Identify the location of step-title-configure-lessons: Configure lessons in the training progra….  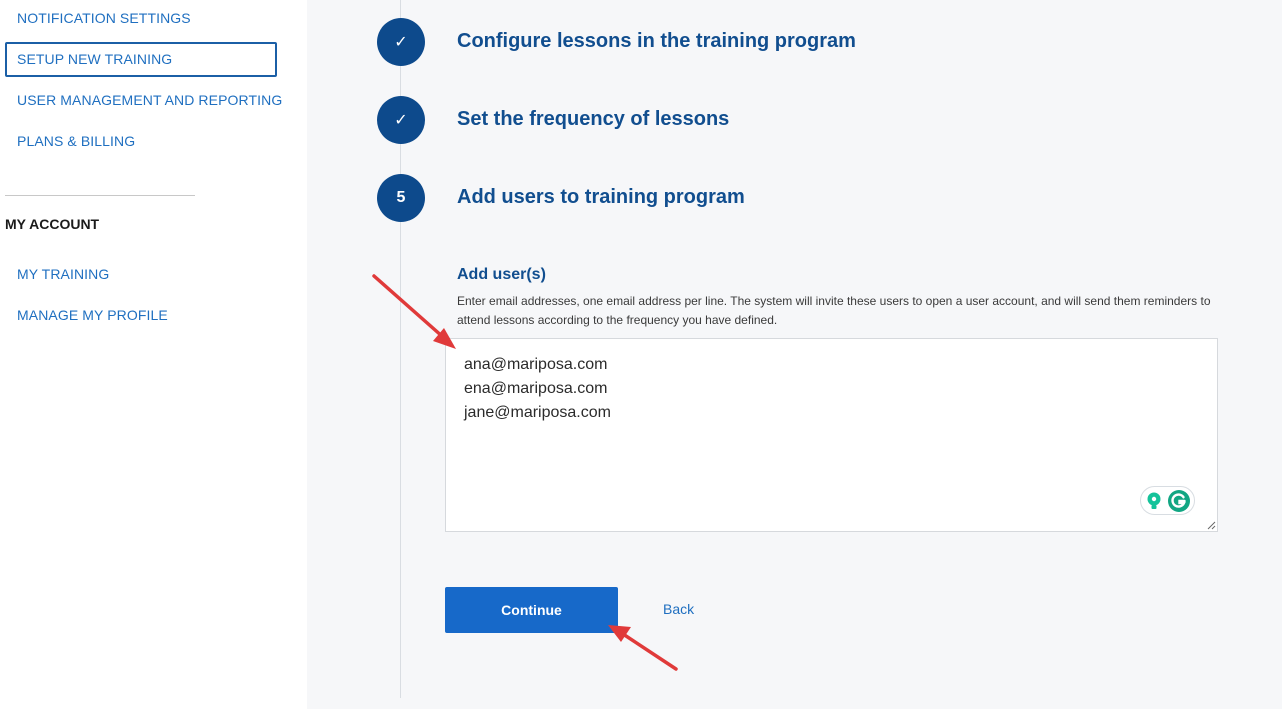
(656, 41).